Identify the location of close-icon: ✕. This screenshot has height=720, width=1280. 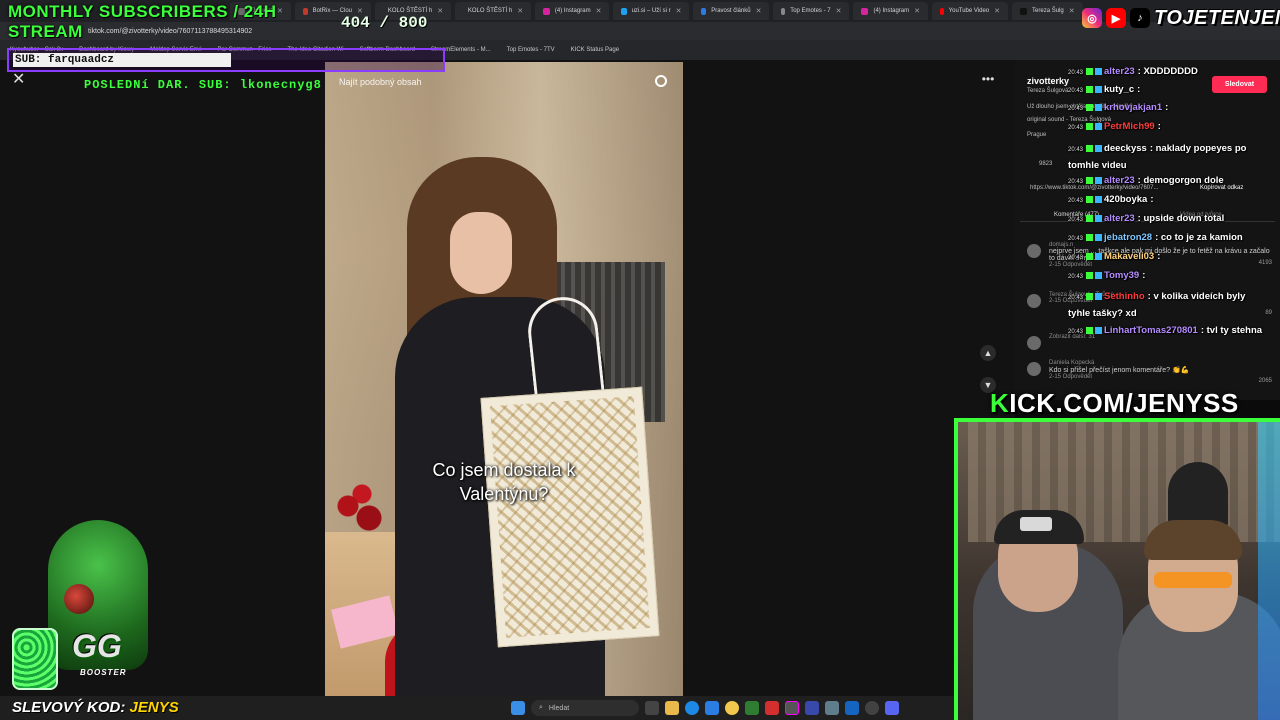
(20, 80).